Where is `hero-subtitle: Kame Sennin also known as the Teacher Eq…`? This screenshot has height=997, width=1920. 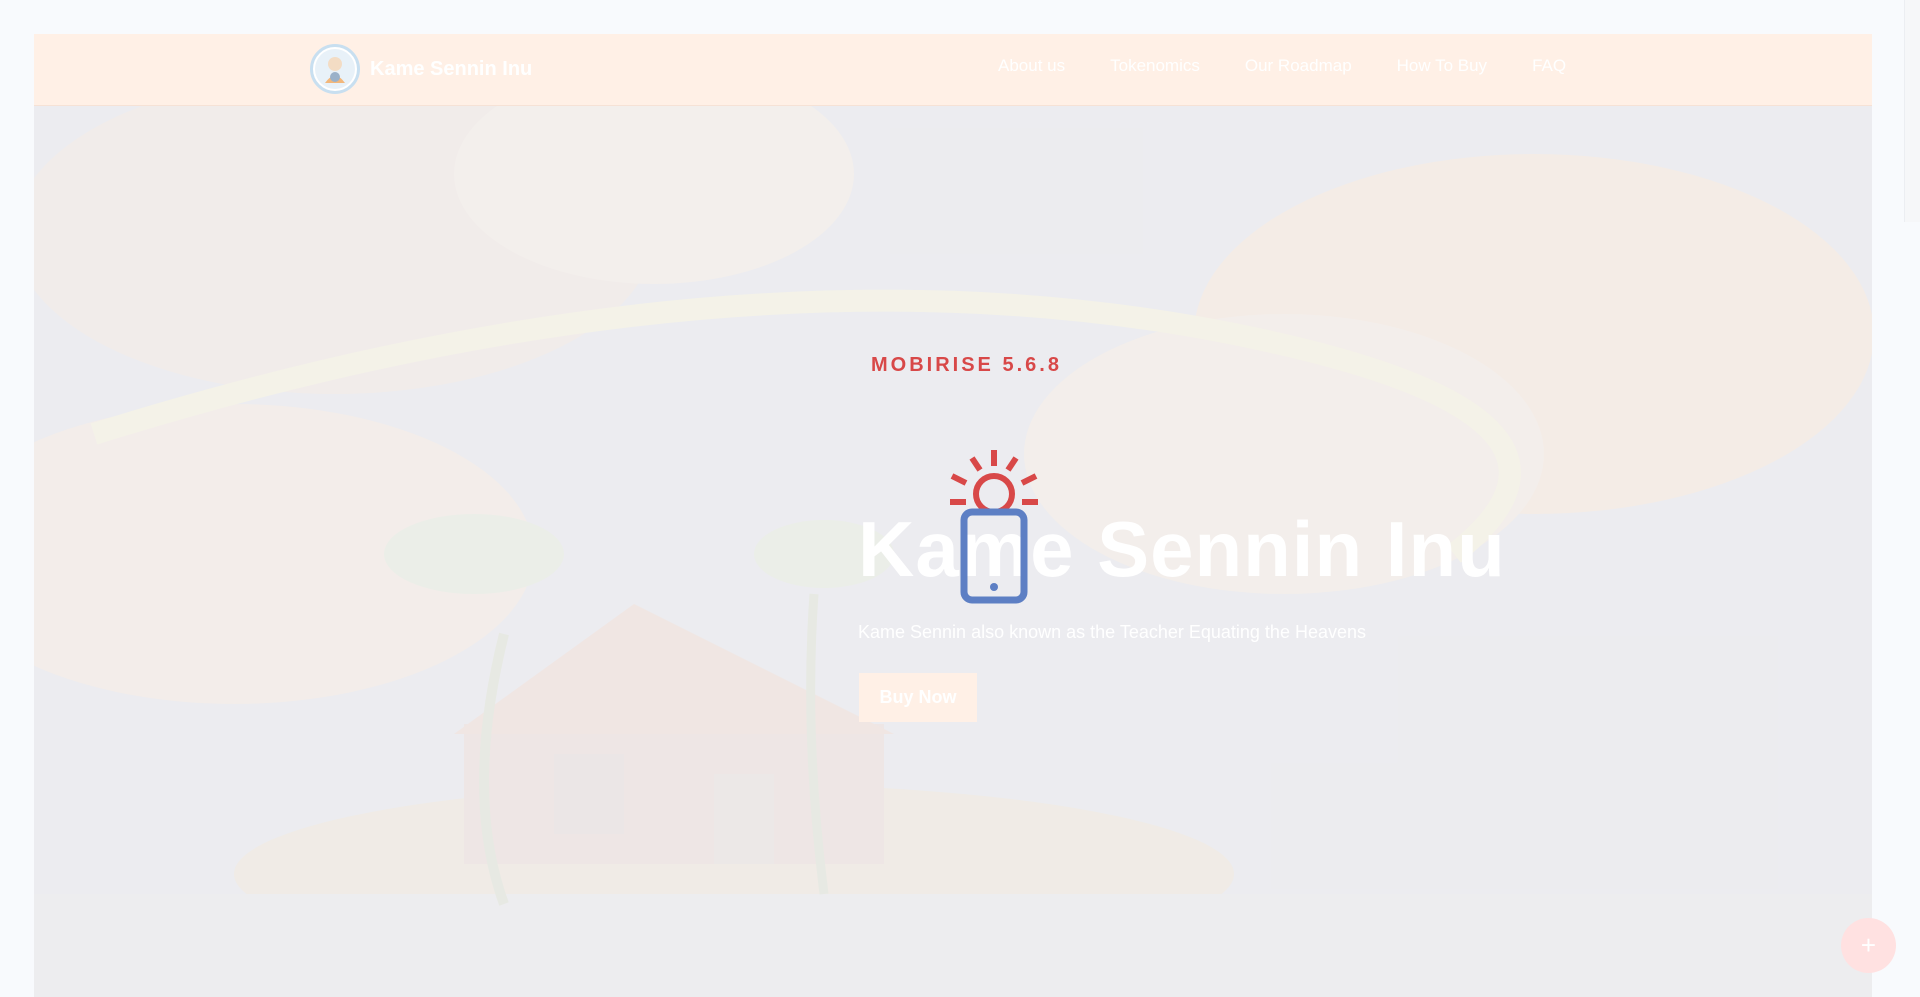 hero-subtitle: Kame Sennin also known as the Teacher Eq… is located at coordinates (1112, 632).